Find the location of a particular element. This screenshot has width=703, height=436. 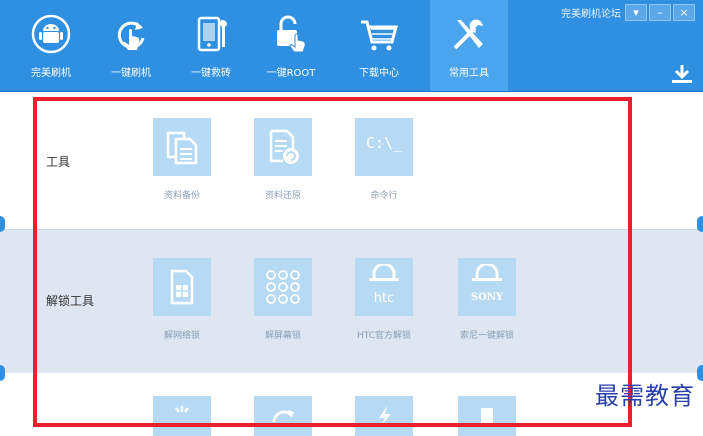

burst-icon is located at coordinates (182, 409).